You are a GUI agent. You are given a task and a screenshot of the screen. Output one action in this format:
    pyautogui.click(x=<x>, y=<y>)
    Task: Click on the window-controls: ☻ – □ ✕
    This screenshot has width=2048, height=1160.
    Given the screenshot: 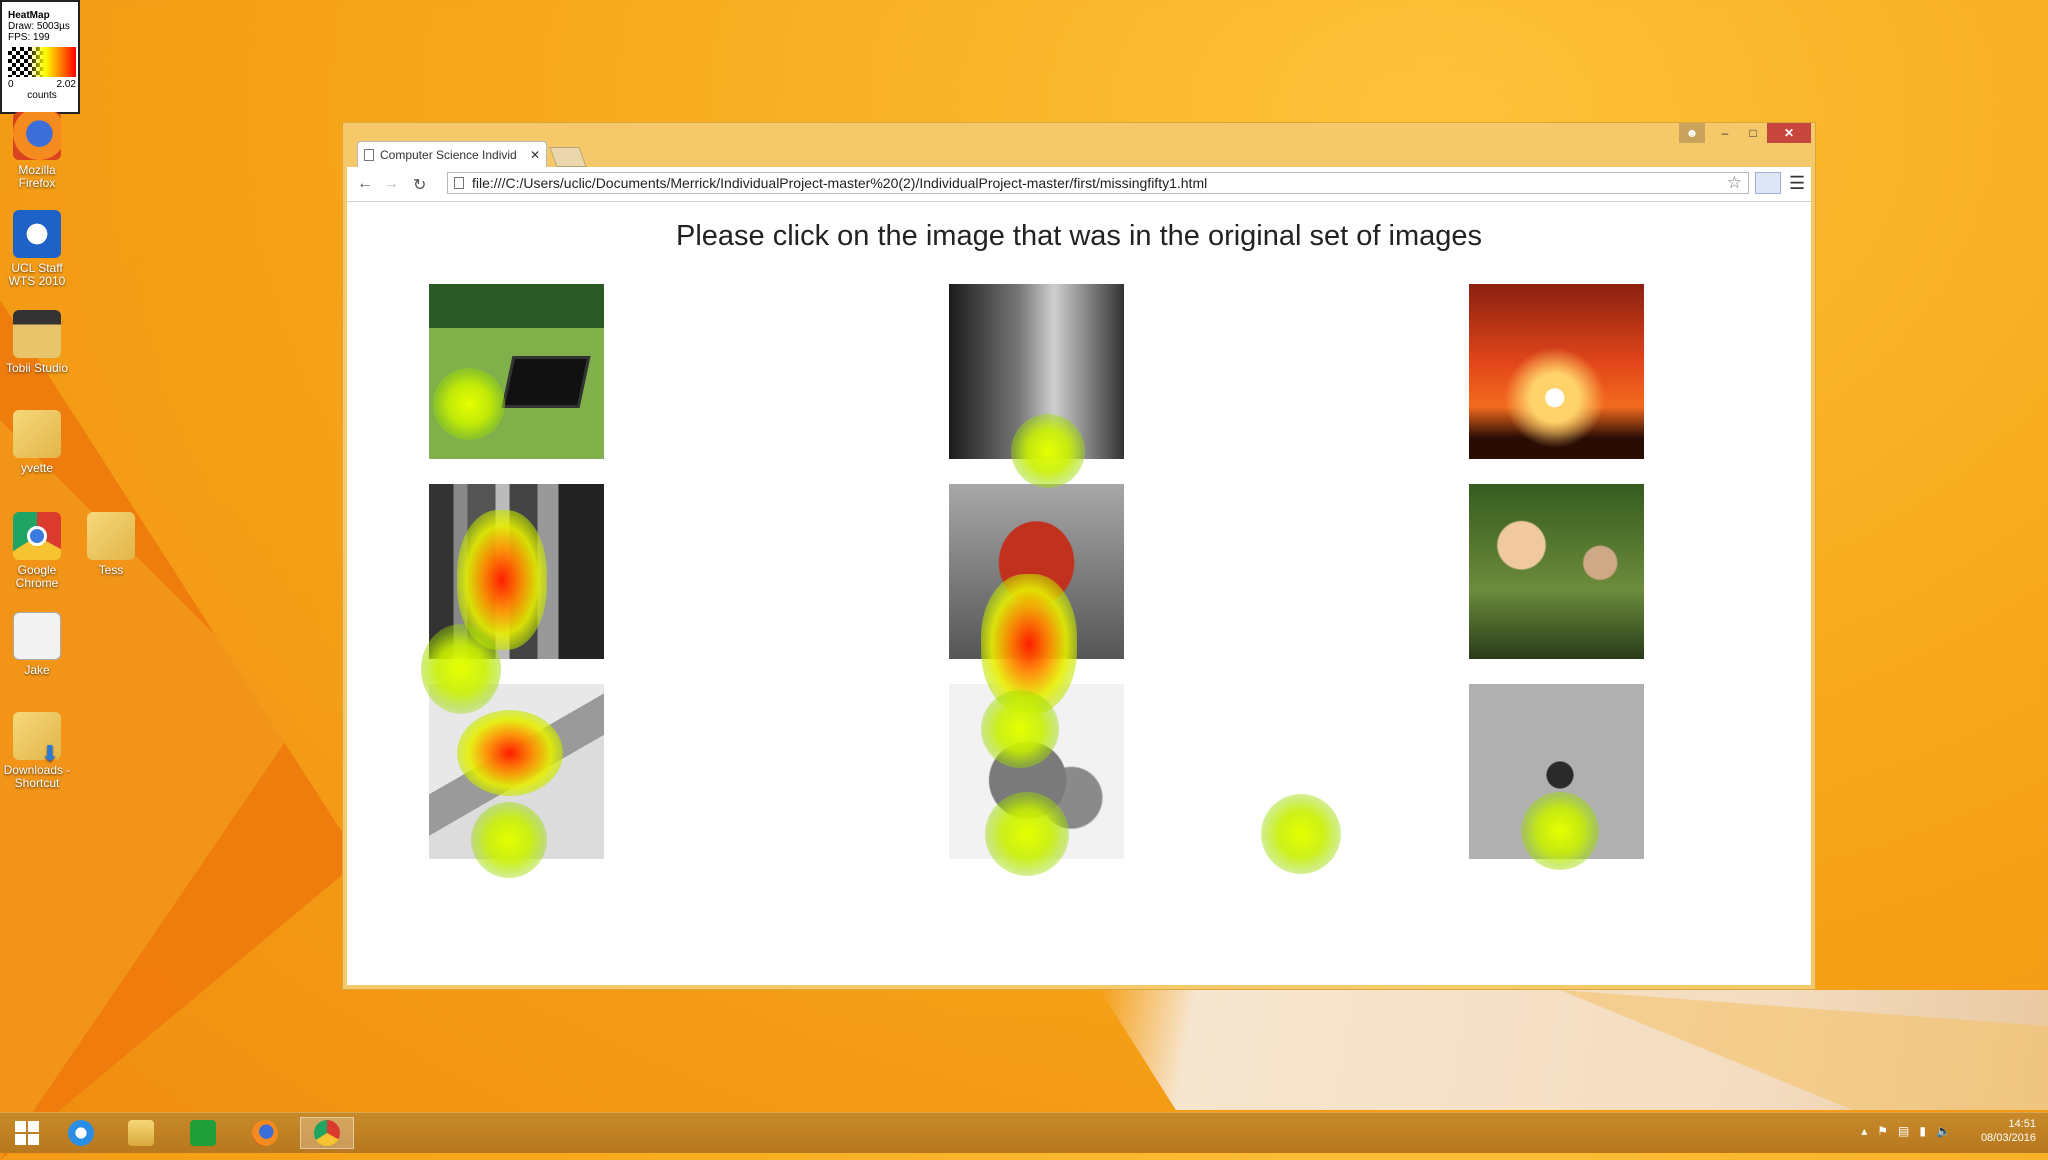 What is the action you would take?
    pyautogui.click(x=1745, y=133)
    